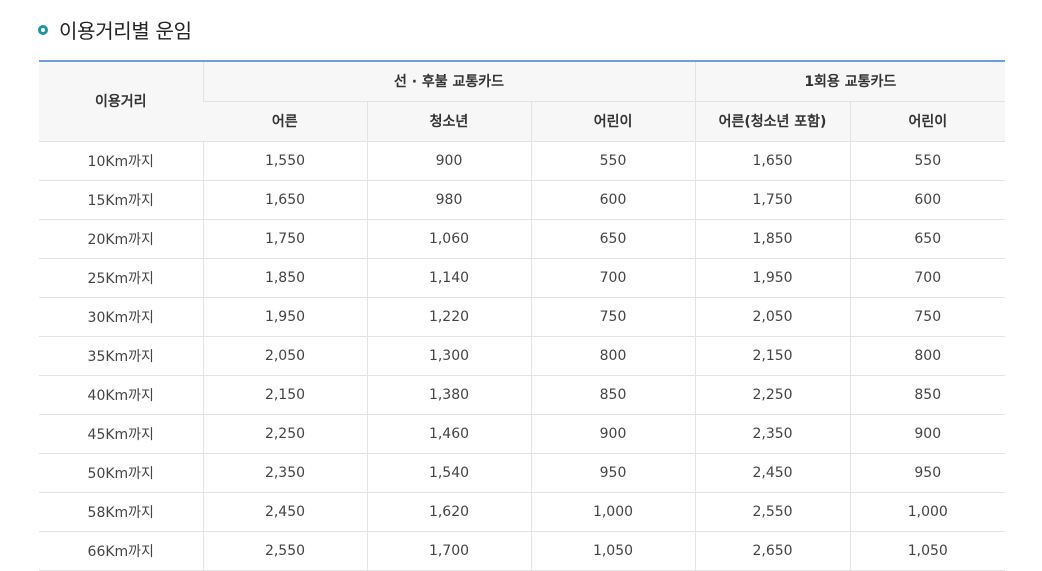 This screenshot has width=1042, height=571. I want to click on cell-single-adult: 2,650, so click(772, 551).